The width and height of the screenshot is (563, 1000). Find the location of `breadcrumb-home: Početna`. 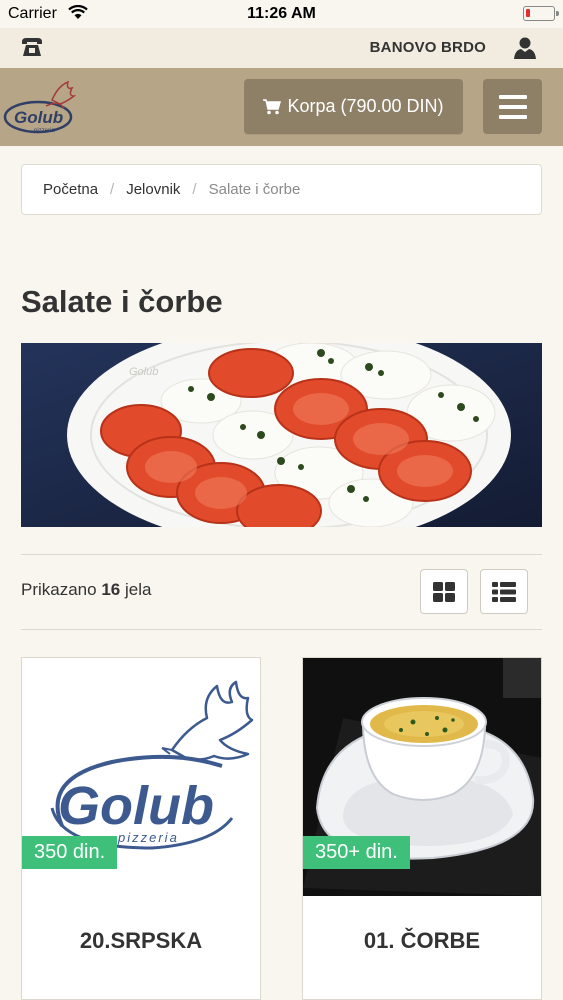

breadcrumb-home: Početna is located at coordinates (70, 189).